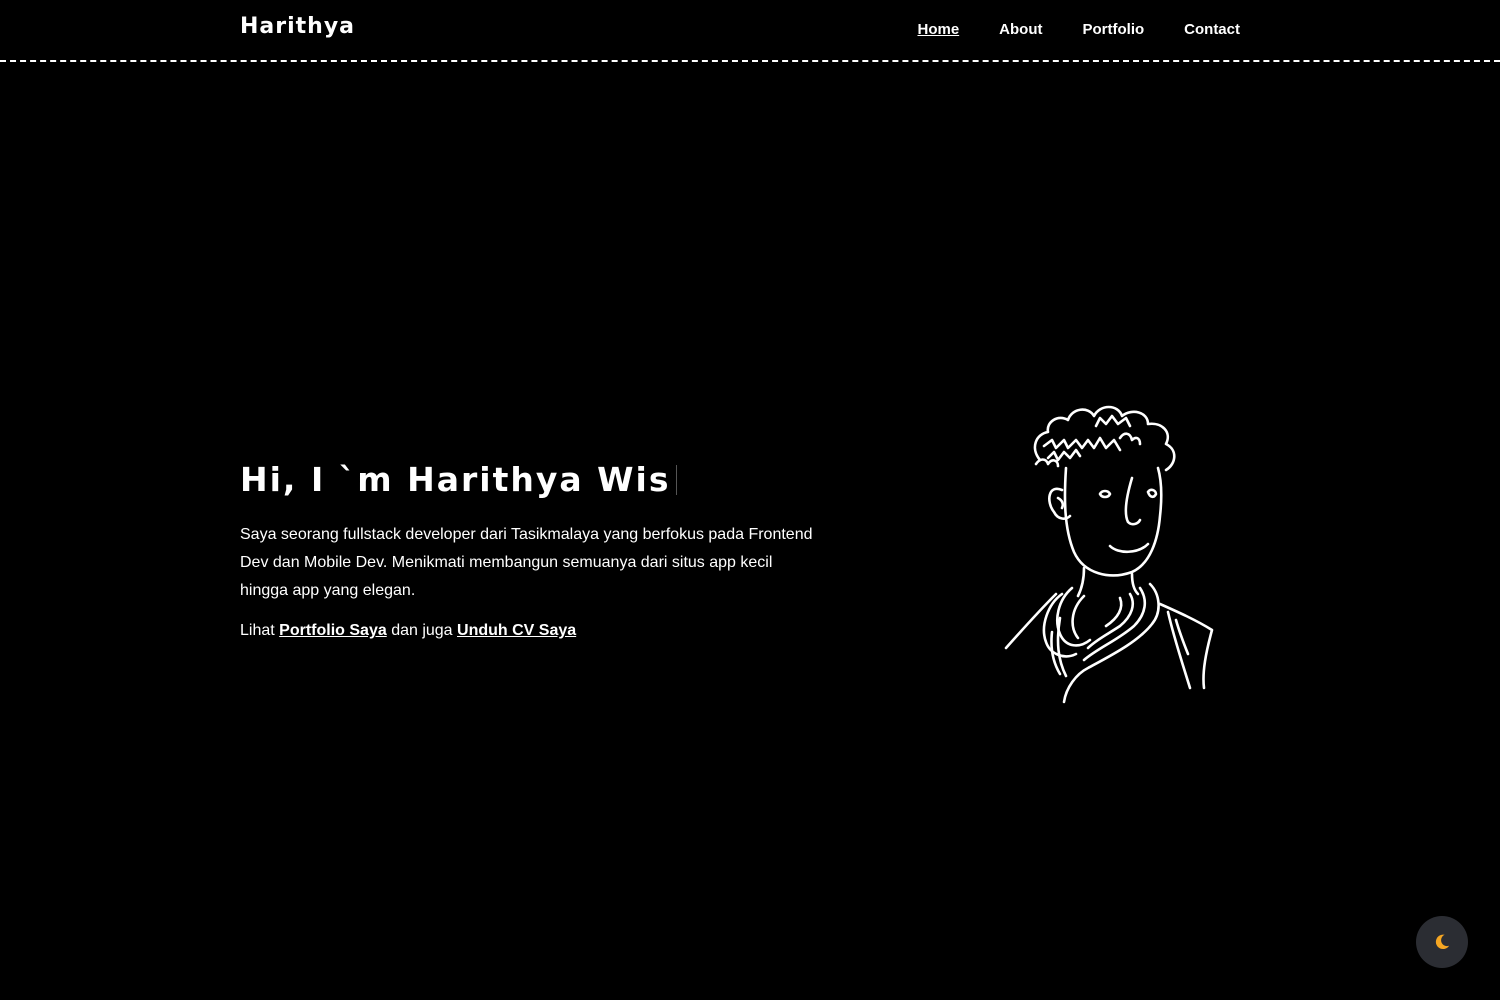 The width and height of the screenshot is (1500, 1000). Describe the element at coordinates (297, 26) in the screenshot. I see `site-logo: Harithya` at that location.